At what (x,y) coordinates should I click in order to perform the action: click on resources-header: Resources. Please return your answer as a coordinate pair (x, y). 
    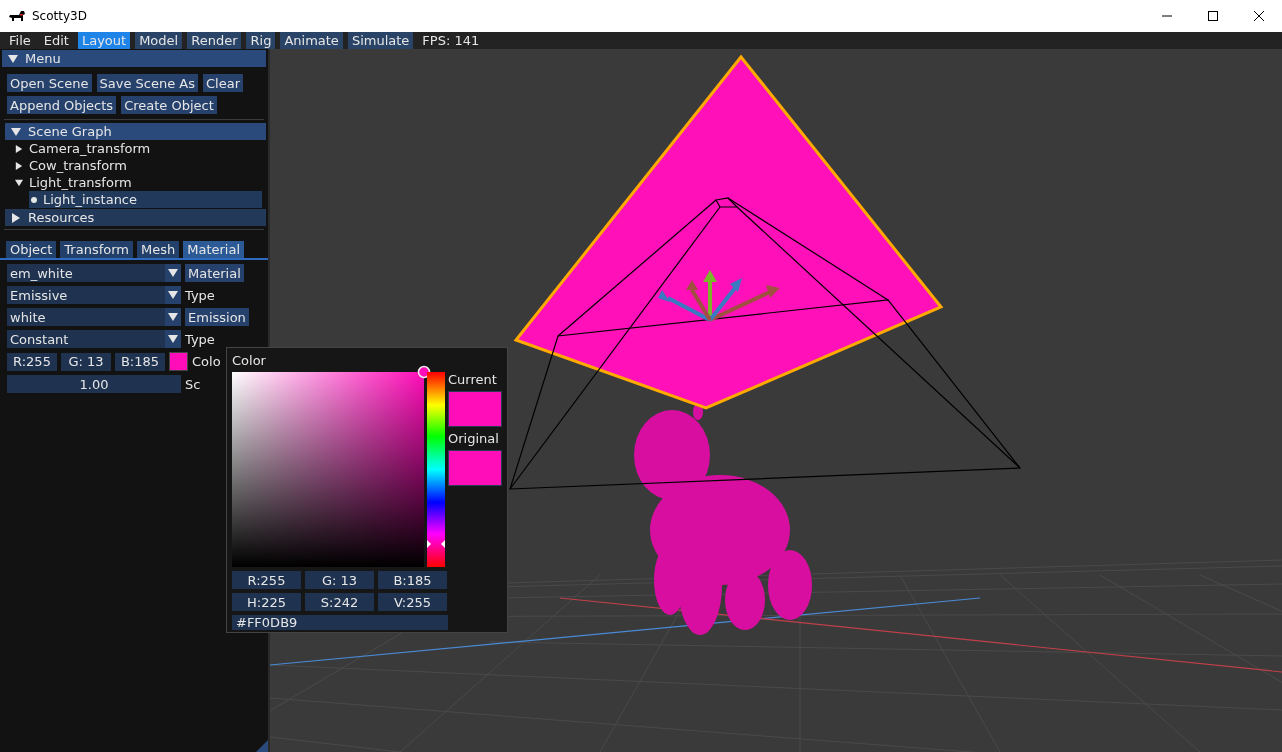
    Looking at the image, I should click on (135, 217).